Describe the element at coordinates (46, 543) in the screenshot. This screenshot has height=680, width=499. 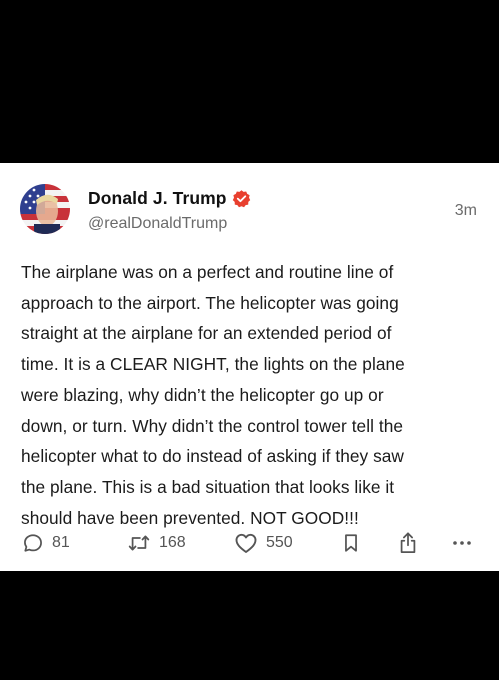
I see `reply-button: 81` at that location.